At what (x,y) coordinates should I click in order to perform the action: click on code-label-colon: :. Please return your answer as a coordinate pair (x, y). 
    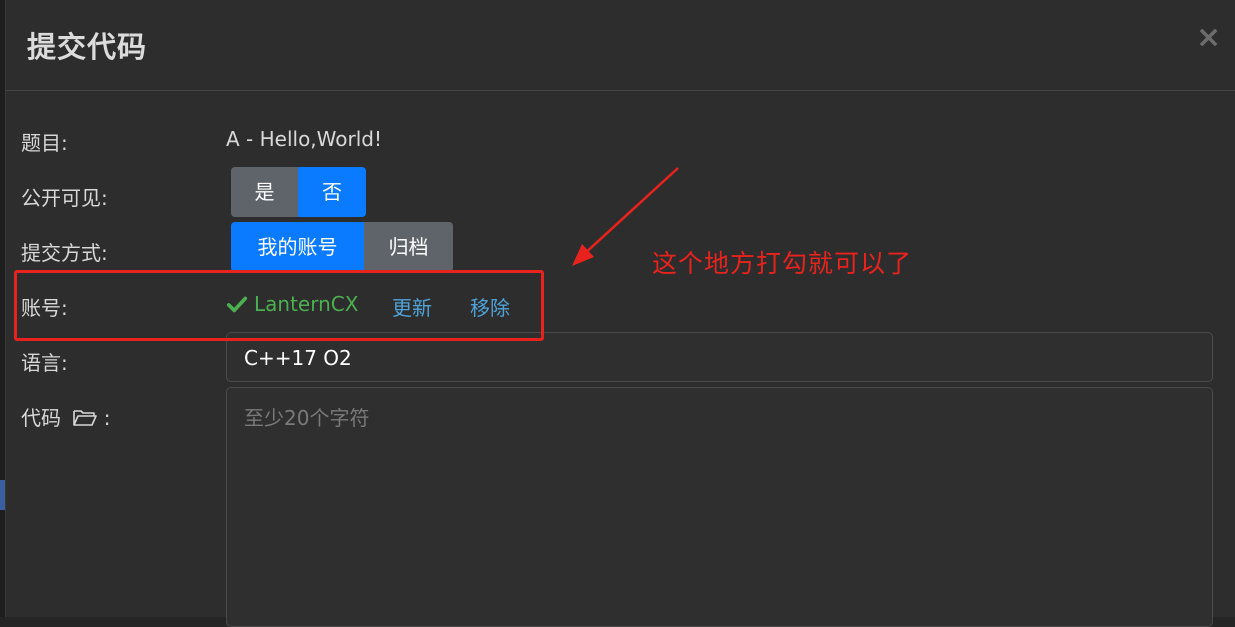
    Looking at the image, I should click on (107, 418).